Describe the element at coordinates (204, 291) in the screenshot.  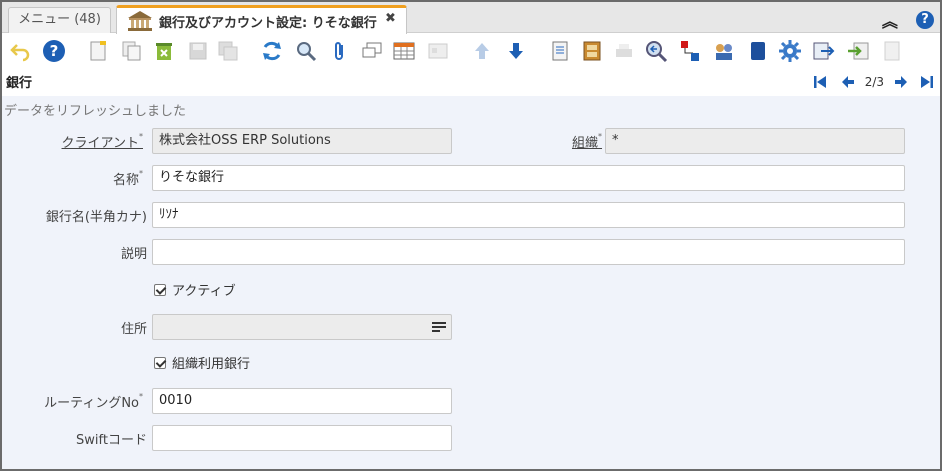
I see `active-checkbox-label: アクティブ` at that location.